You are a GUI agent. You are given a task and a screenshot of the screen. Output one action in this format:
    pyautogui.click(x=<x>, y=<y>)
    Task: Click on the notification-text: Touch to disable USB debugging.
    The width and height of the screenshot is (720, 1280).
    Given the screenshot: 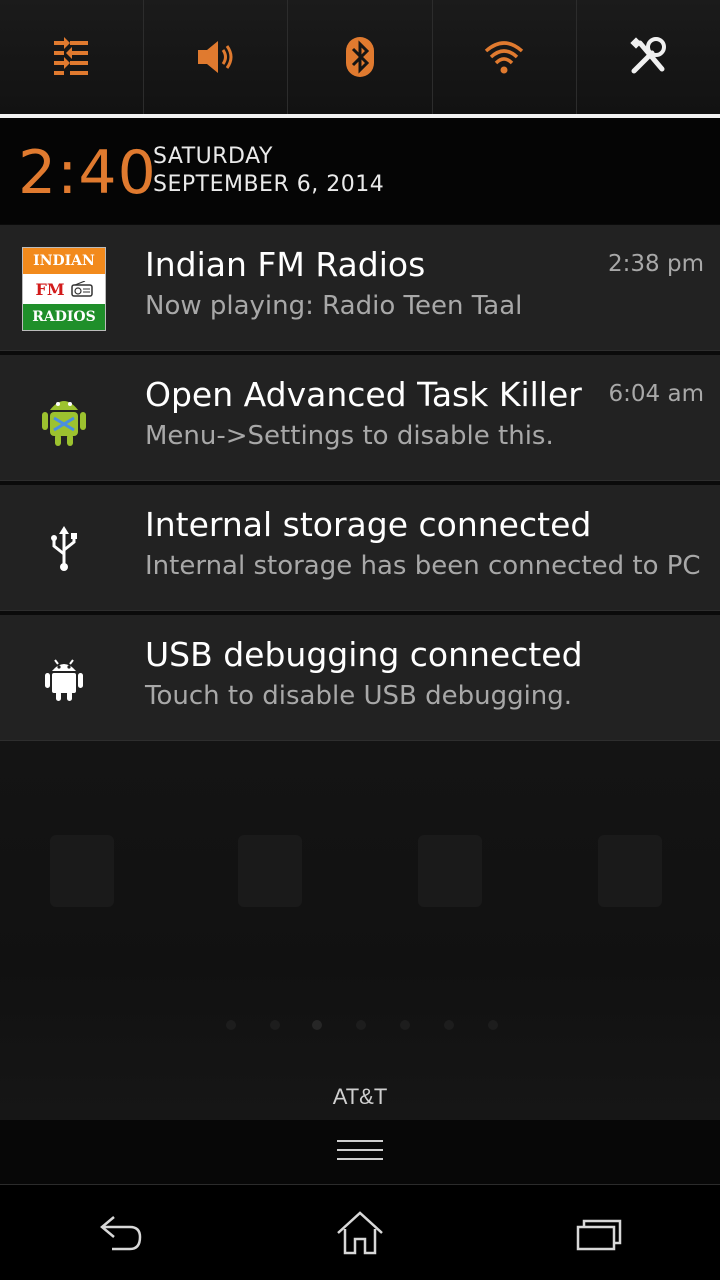 What is the action you would take?
    pyautogui.click(x=359, y=696)
    